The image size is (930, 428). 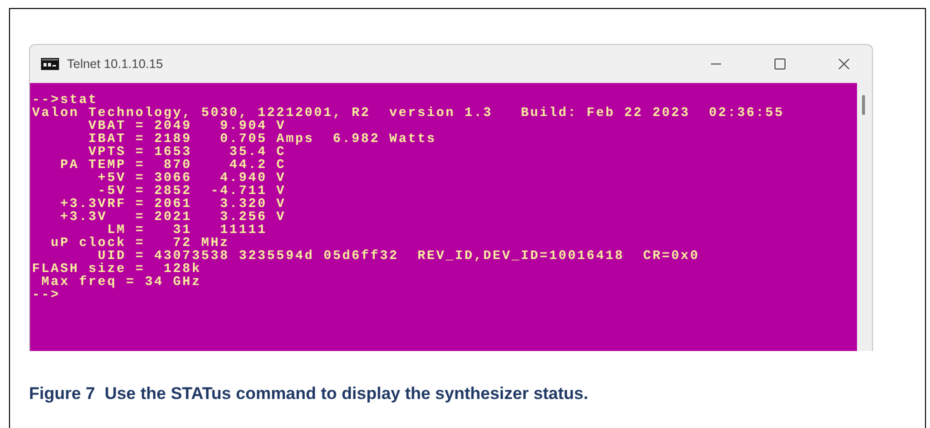 What do you see at coordinates (172, 203) in the screenshot?
I see `terminal-line: +3.3VRF = 2061 3.320 V` at bounding box center [172, 203].